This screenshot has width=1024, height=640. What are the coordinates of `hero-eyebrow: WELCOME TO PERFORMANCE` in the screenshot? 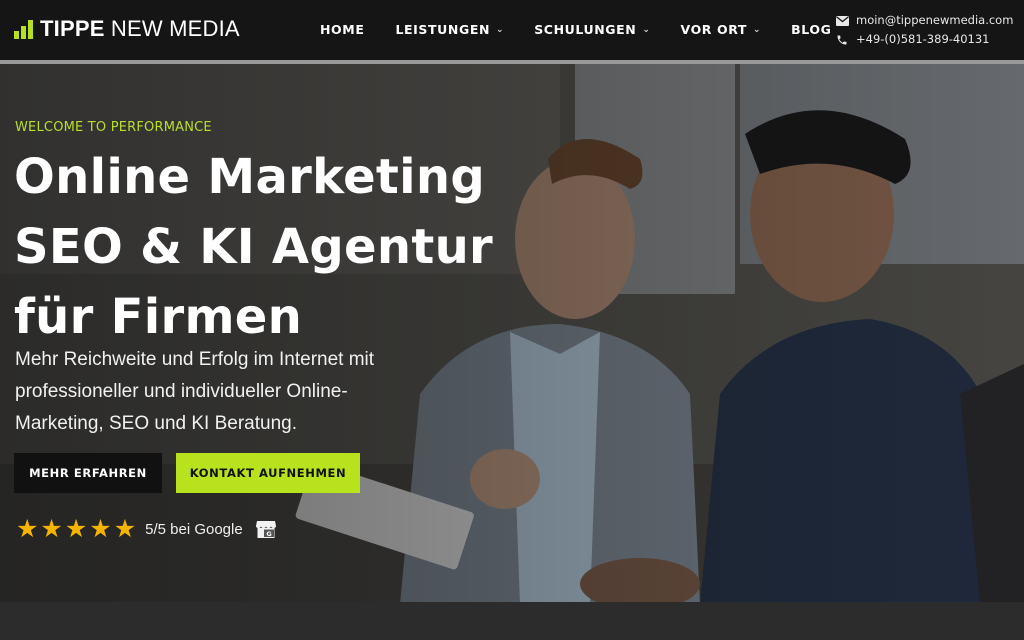 It's located at (113, 127).